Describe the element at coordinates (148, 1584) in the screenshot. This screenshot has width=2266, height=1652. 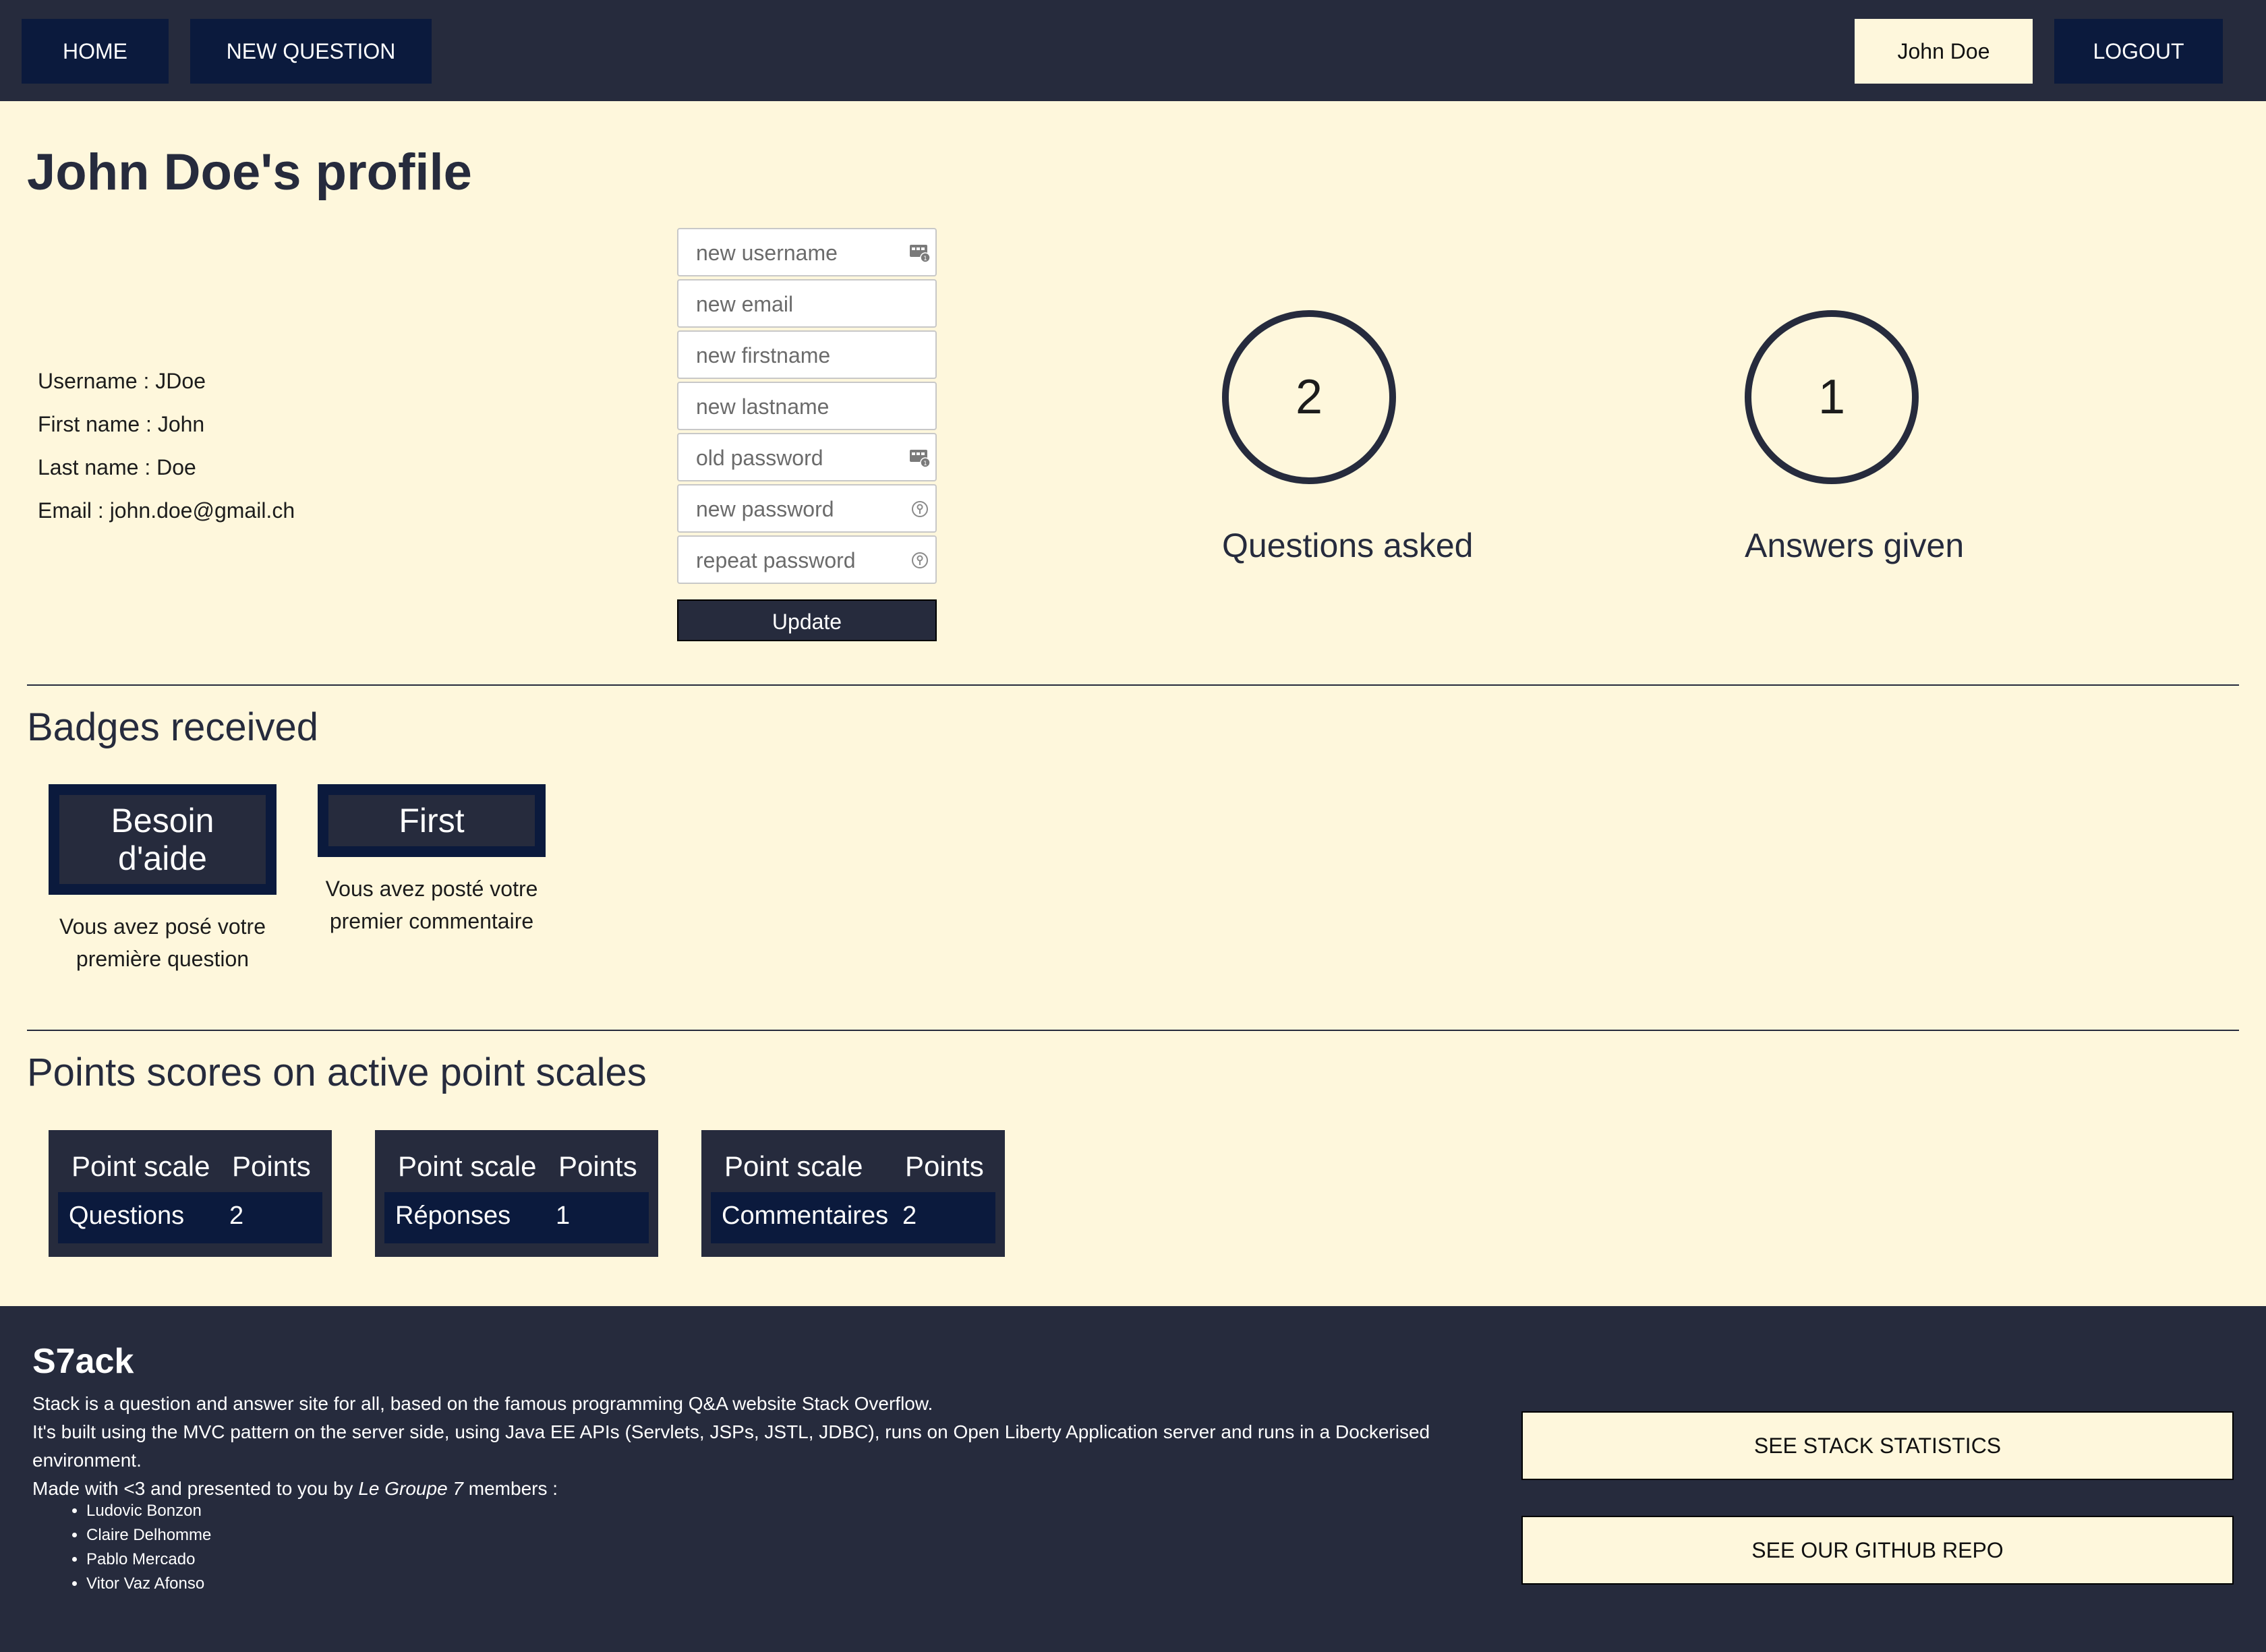
I see `member-item: Vitor Vaz Afonso` at that location.